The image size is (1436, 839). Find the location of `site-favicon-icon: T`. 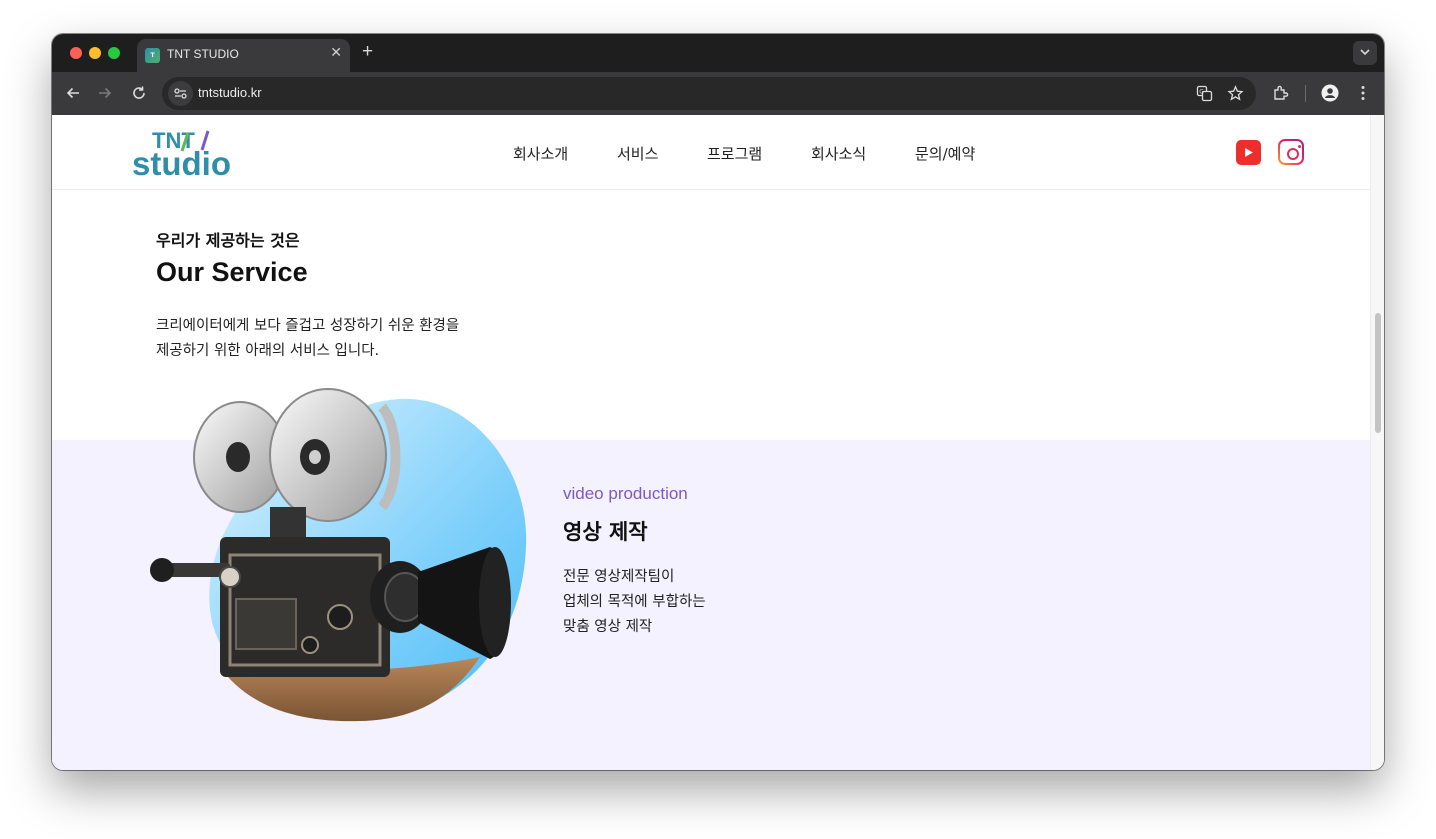

site-favicon-icon: T is located at coordinates (152, 55).